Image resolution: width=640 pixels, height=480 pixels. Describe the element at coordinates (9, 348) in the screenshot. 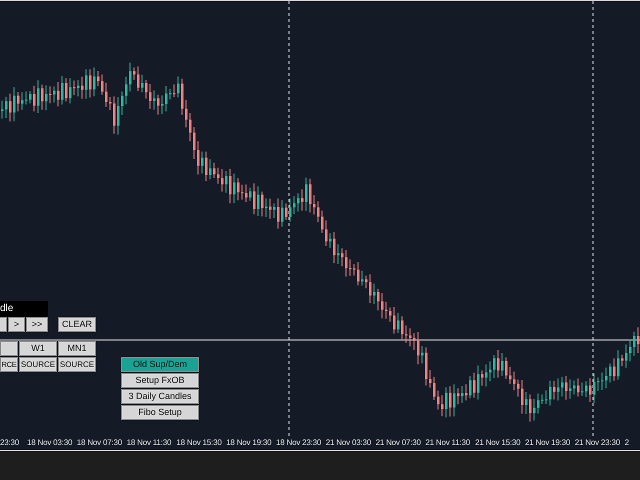

I see `timeframe-button` at that location.